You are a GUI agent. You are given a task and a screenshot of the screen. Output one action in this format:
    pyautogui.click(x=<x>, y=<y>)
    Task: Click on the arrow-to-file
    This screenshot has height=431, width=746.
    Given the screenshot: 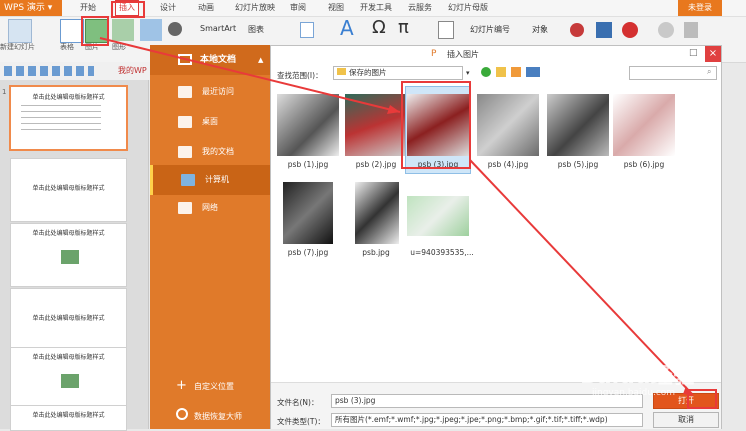 What is the action you would take?
    pyautogui.click(x=250, y=75)
    